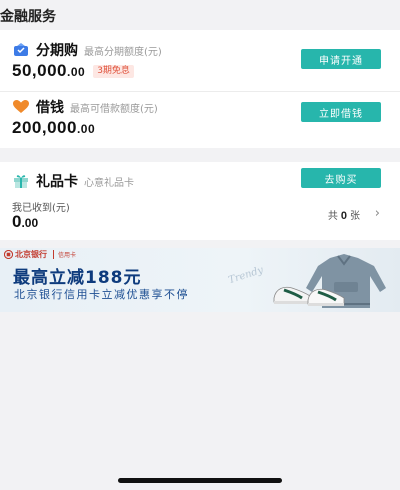 The image size is (400, 490). Describe the element at coordinates (341, 112) in the screenshot. I see `borrow-now-button: 立即借钱` at that location.